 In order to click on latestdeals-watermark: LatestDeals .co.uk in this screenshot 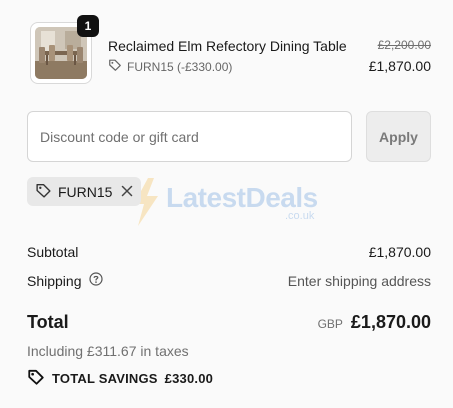, I will do `click(230, 204)`.